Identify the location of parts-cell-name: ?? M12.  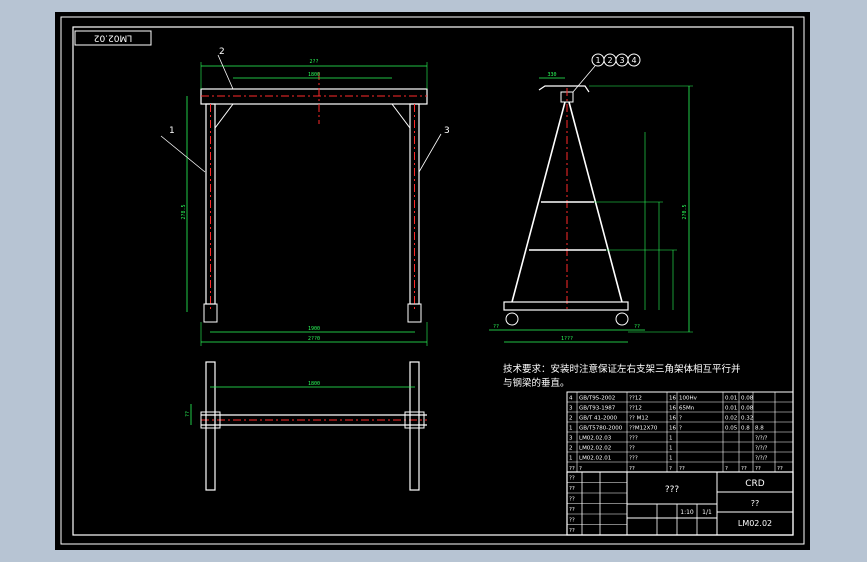
(638, 419).